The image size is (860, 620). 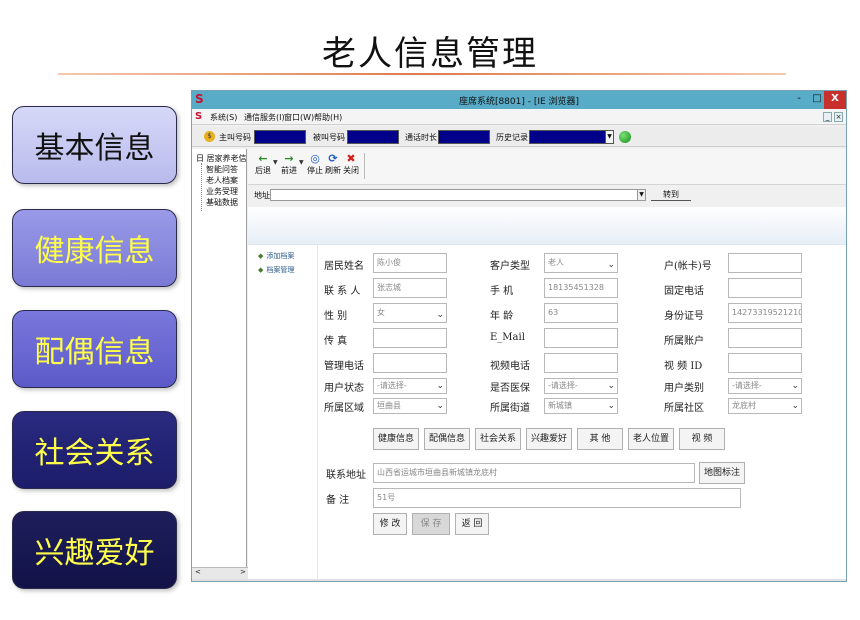 I want to click on field-label: 客户类型, so click(x=510, y=266).